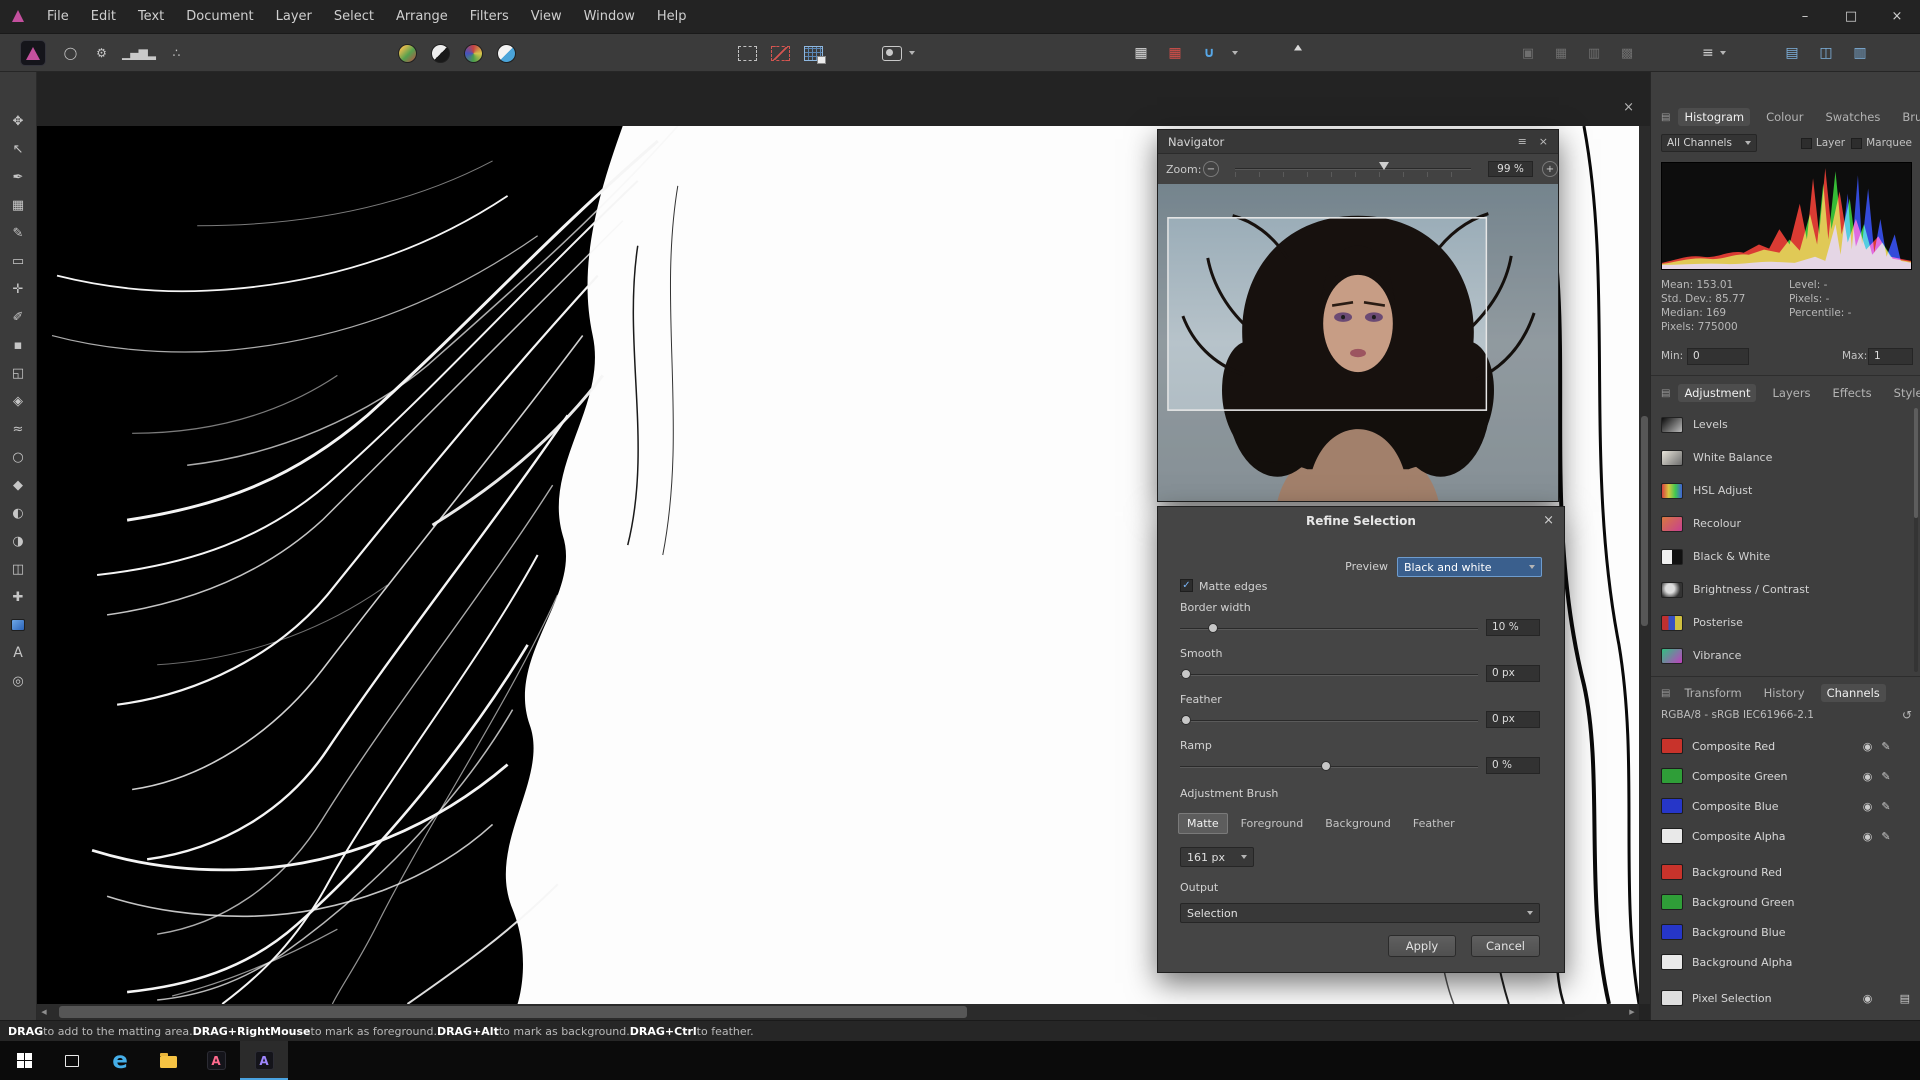 The height and width of the screenshot is (1080, 1920). Describe the element at coordinates (1897, 16) in the screenshot. I see `close-icon: ×` at that location.